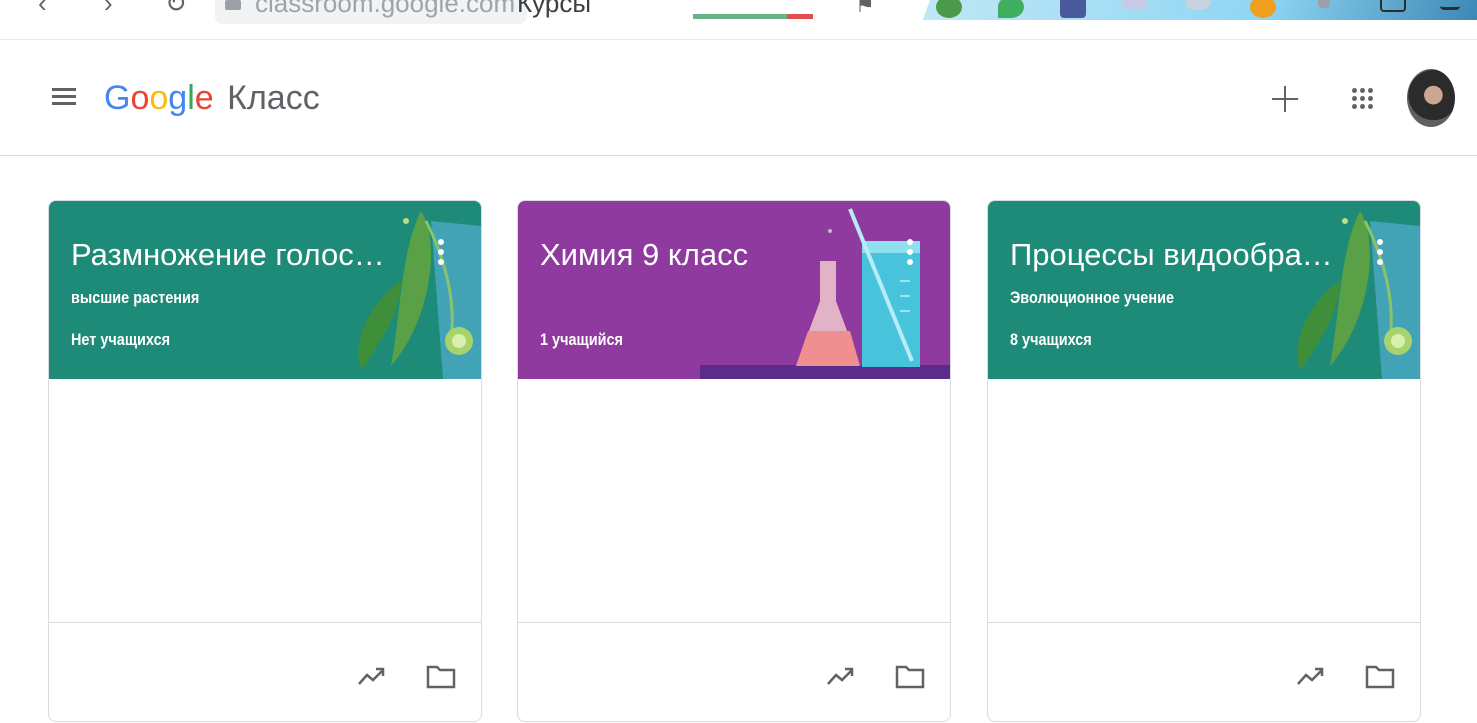 The width and height of the screenshot is (1477, 723). I want to click on course-title: Химия 9 класс, so click(705, 255).